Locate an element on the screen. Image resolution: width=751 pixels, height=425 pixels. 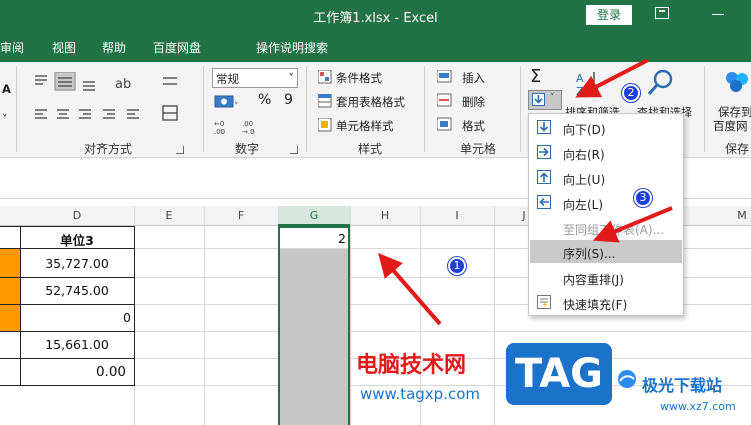
marker-1: 1 is located at coordinates (457, 266).